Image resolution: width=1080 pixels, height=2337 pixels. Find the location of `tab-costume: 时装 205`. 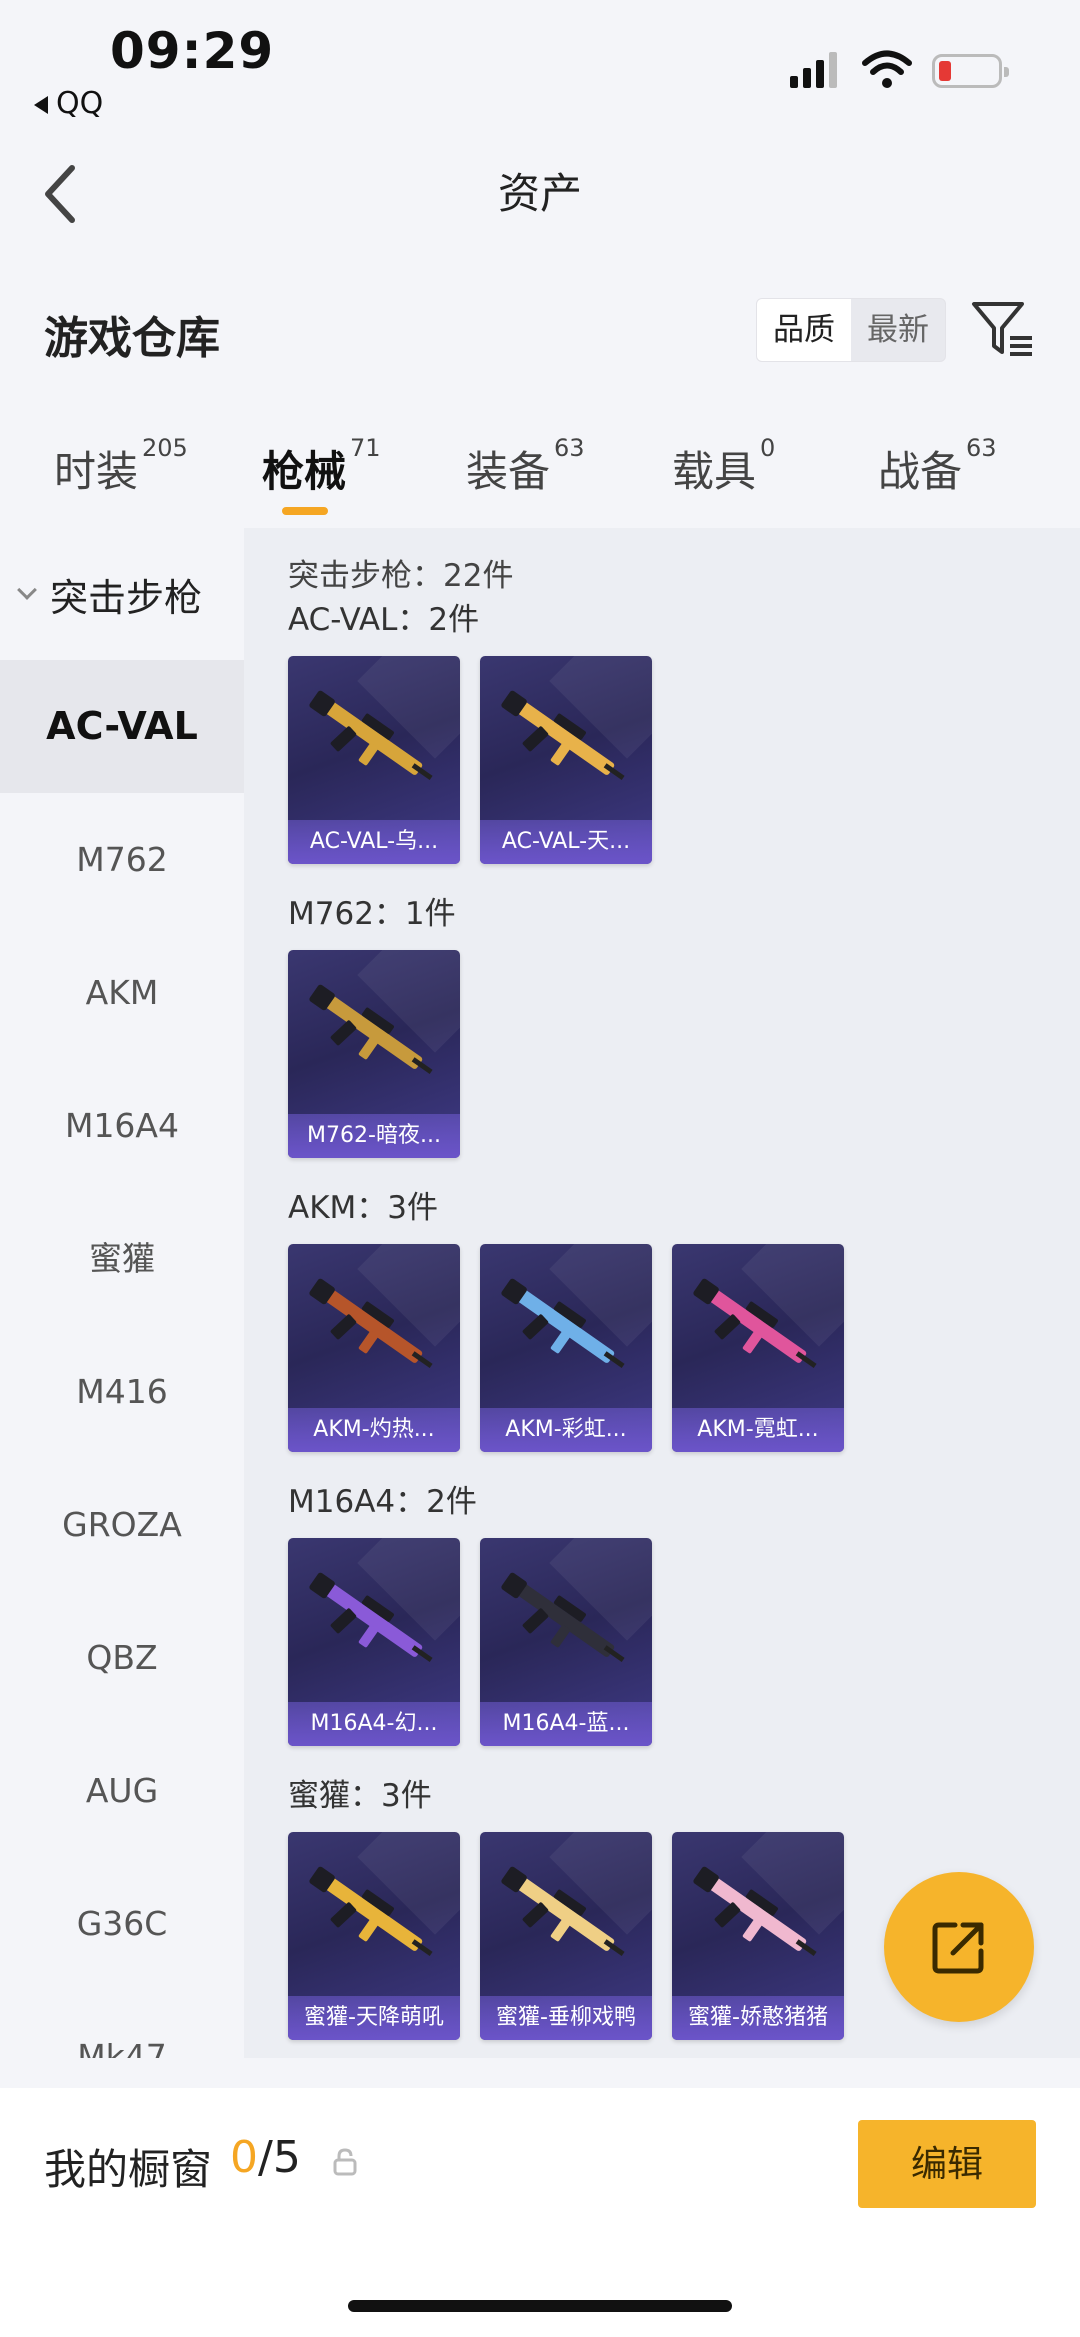

tab-costume: 时装 205 is located at coordinates (121, 466).